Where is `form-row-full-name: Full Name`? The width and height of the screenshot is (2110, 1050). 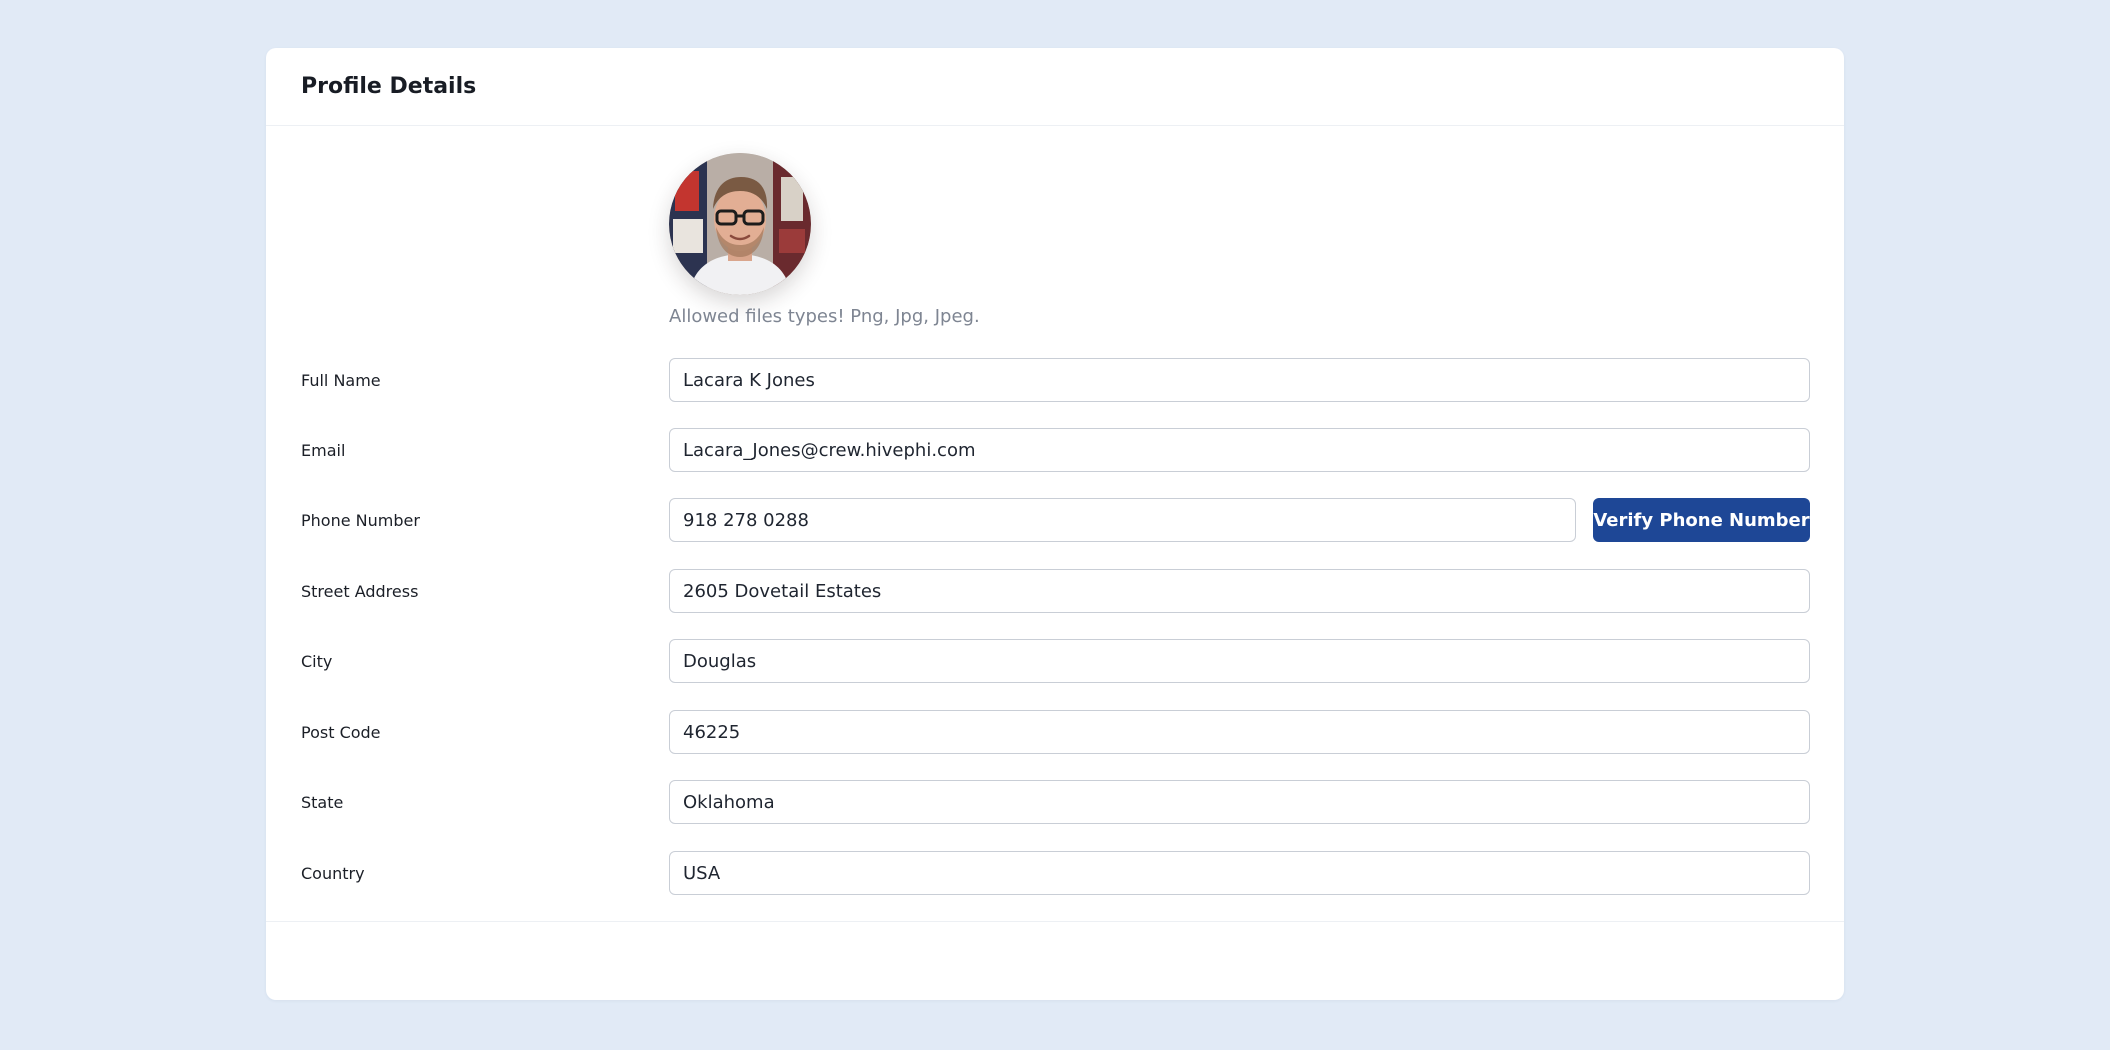
form-row-full-name: Full Name is located at coordinates (1055, 381).